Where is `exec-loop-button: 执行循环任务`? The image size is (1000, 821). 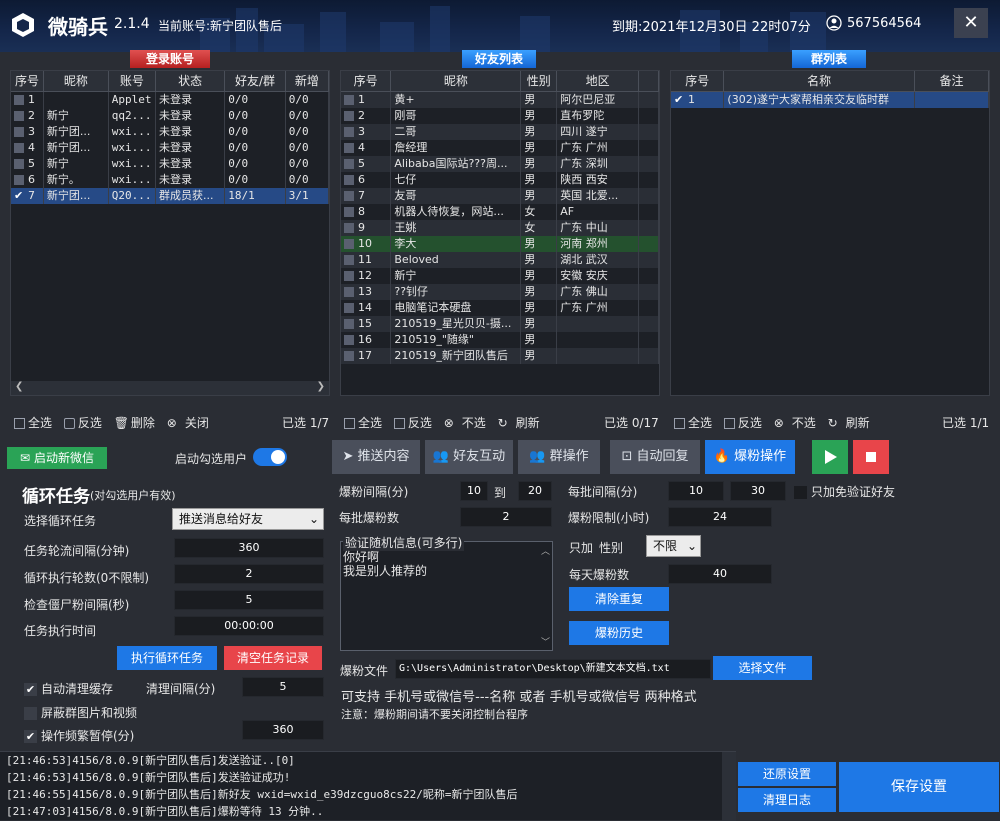
exec-loop-button: 执行循环任务 is located at coordinates (167, 658).